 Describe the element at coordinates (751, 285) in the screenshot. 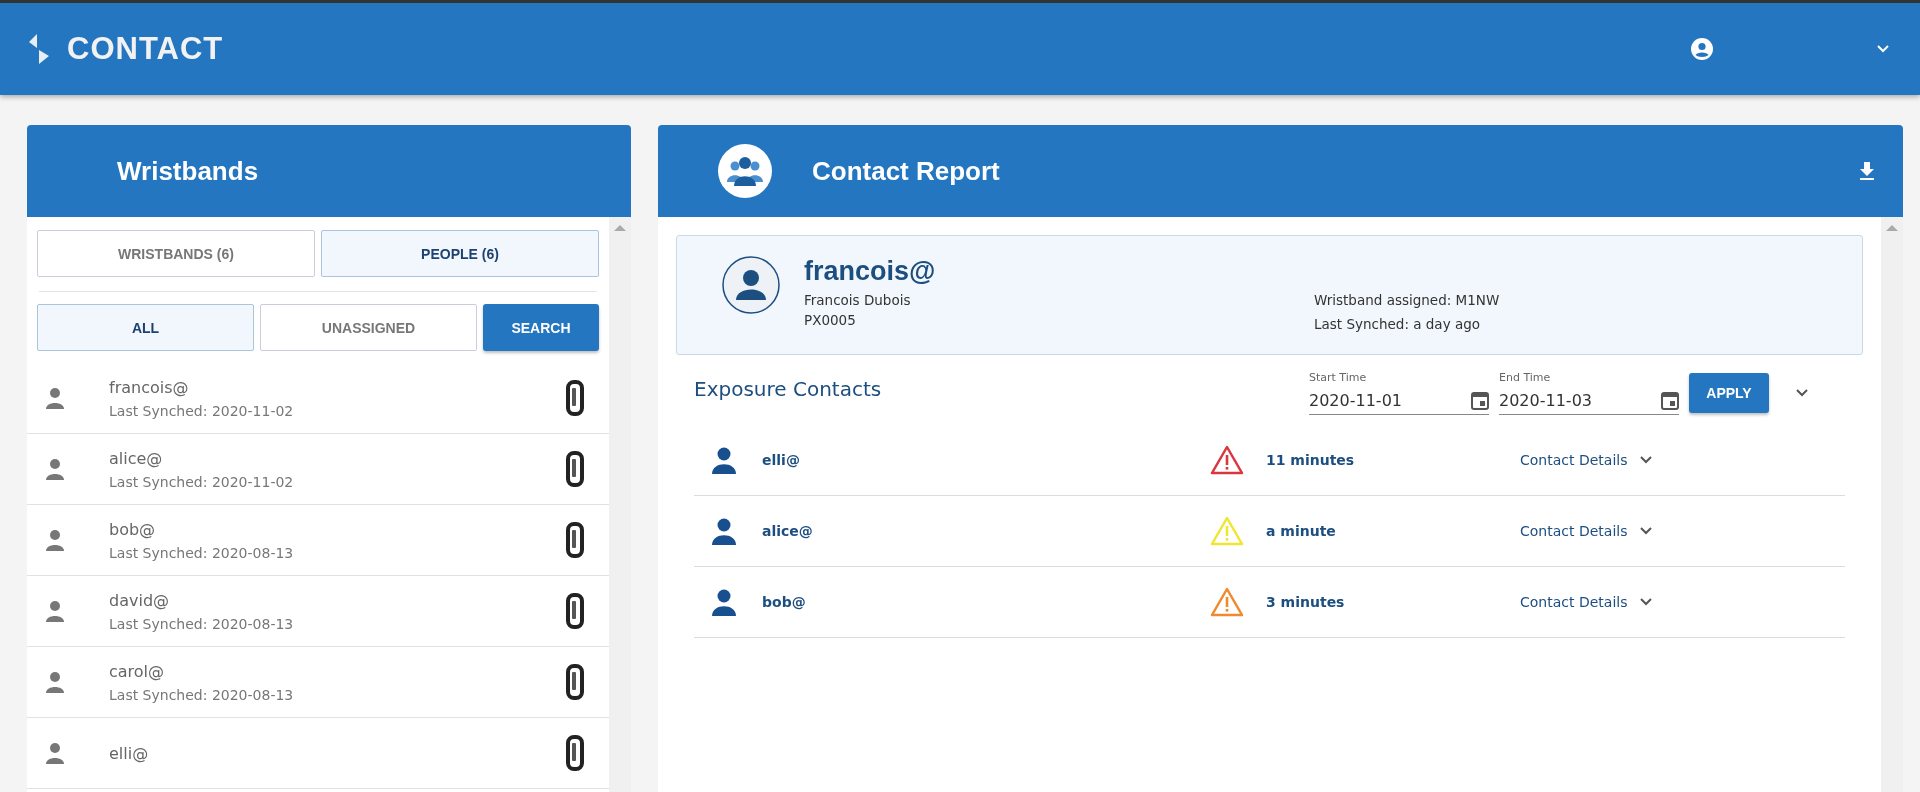

I see `avatar-icon` at that location.